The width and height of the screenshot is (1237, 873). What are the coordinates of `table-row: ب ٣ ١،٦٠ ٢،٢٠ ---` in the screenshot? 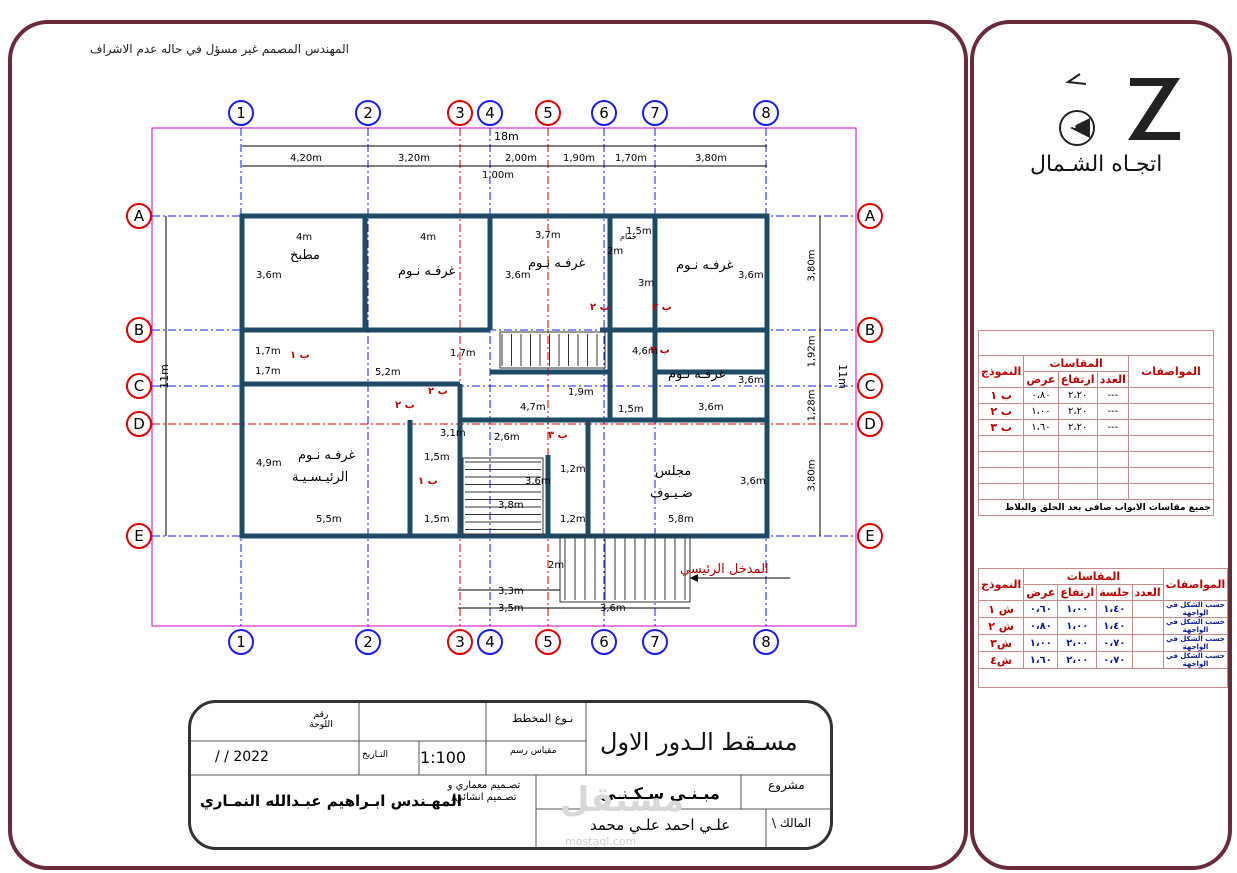 It's located at (1095, 427).